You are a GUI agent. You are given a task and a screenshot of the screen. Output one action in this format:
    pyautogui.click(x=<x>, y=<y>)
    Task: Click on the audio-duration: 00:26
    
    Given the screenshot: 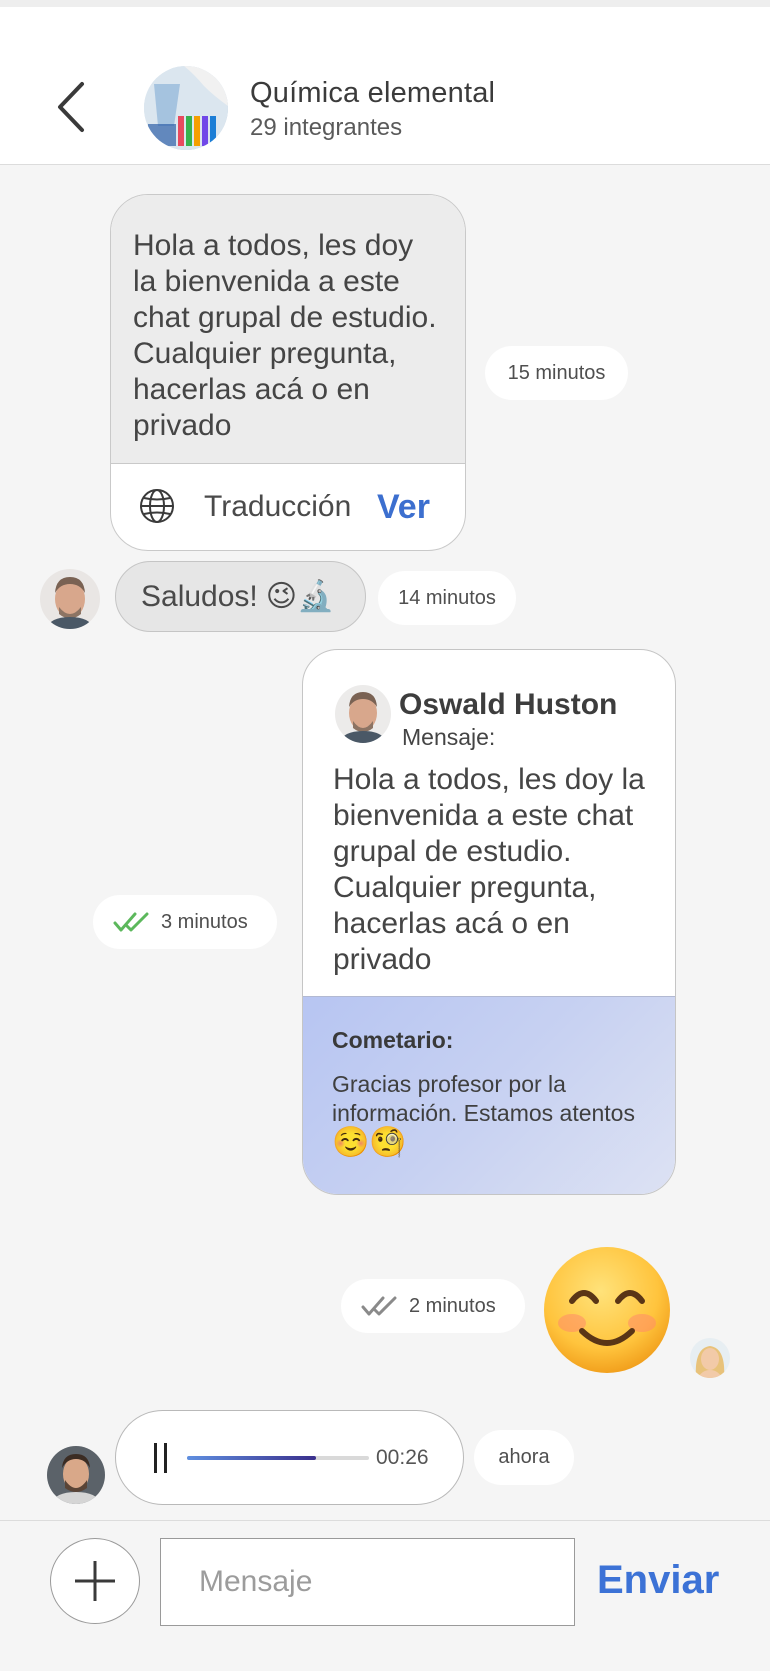 What is the action you would take?
    pyautogui.click(x=402, y=1457)
    